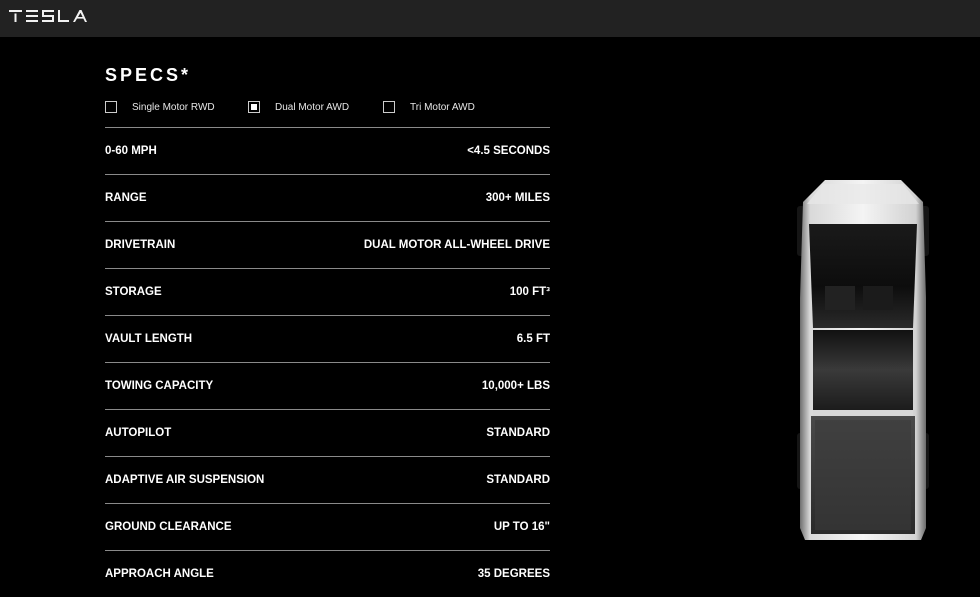  I want to click on spec-value: 10,000+ LBS, so click(515, 386).